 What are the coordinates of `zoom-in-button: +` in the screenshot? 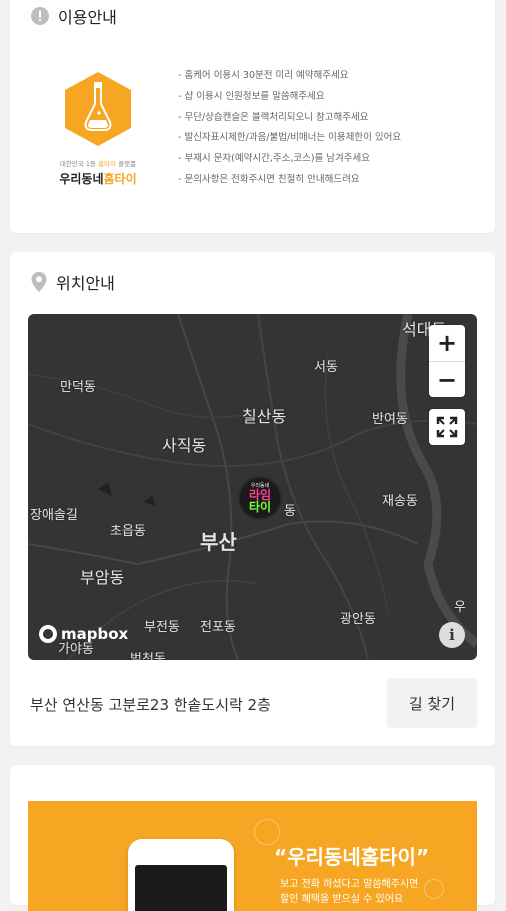 It's located at (447, 343).